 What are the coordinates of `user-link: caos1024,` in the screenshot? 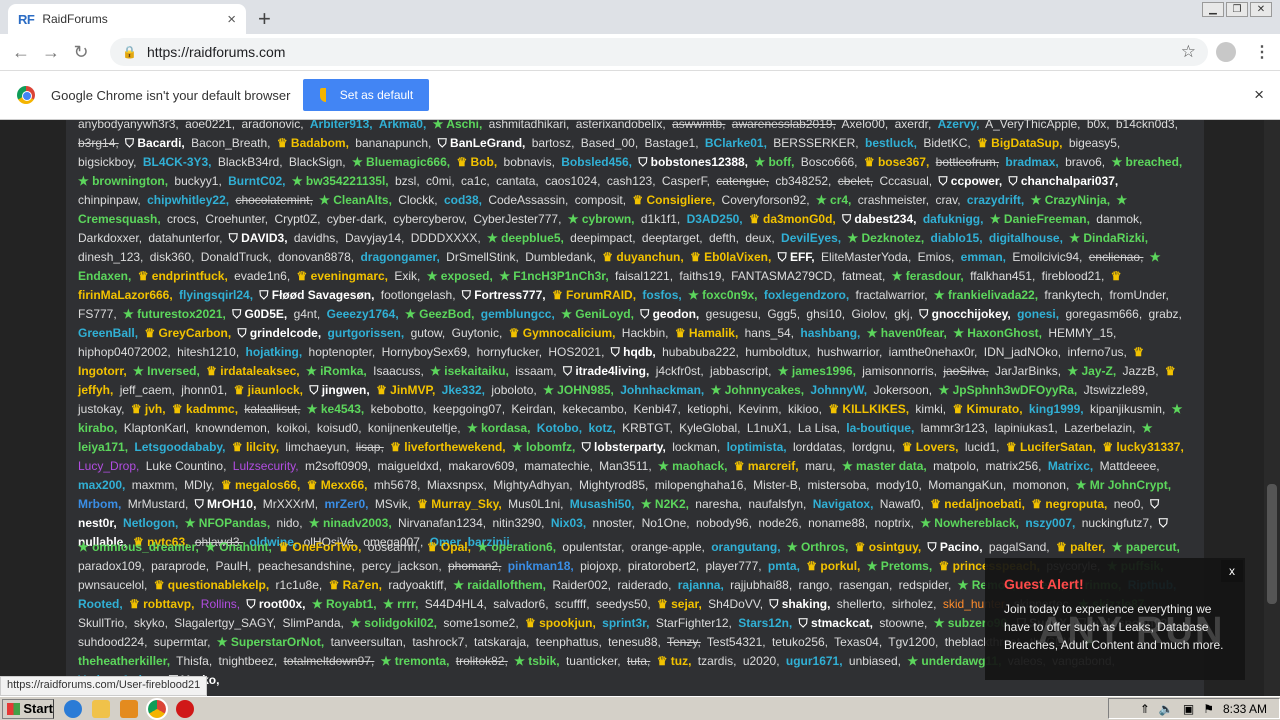 It's located at (572, 181).